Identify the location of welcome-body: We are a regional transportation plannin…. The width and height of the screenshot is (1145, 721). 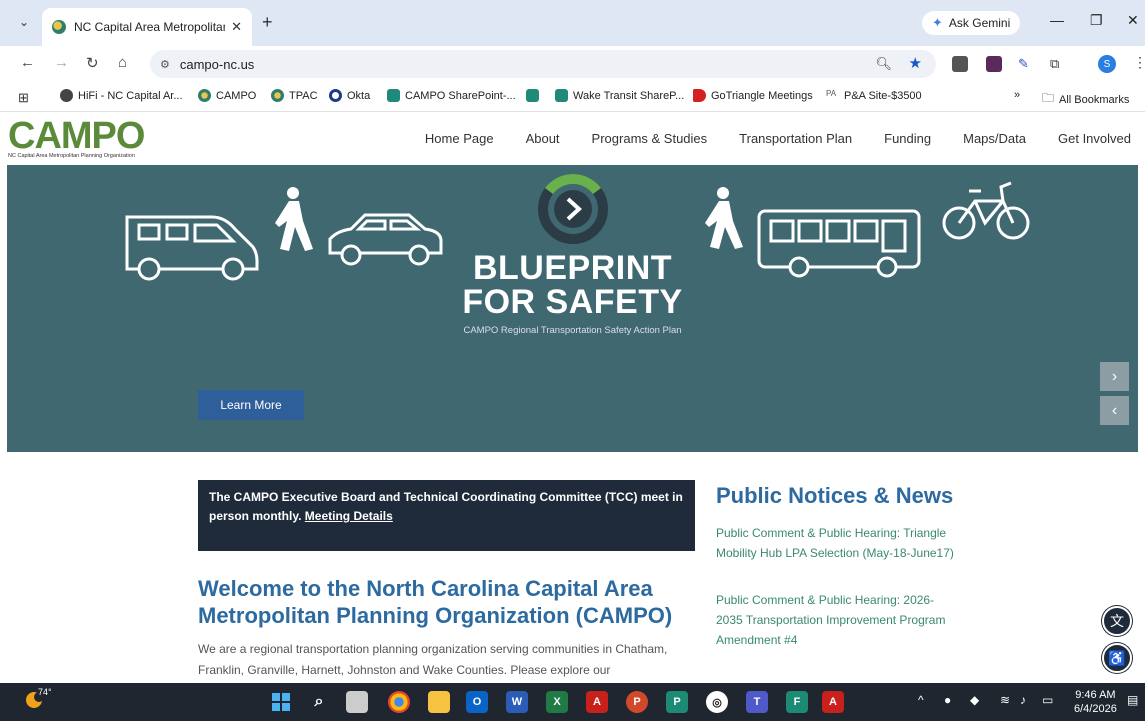
(433, 659).